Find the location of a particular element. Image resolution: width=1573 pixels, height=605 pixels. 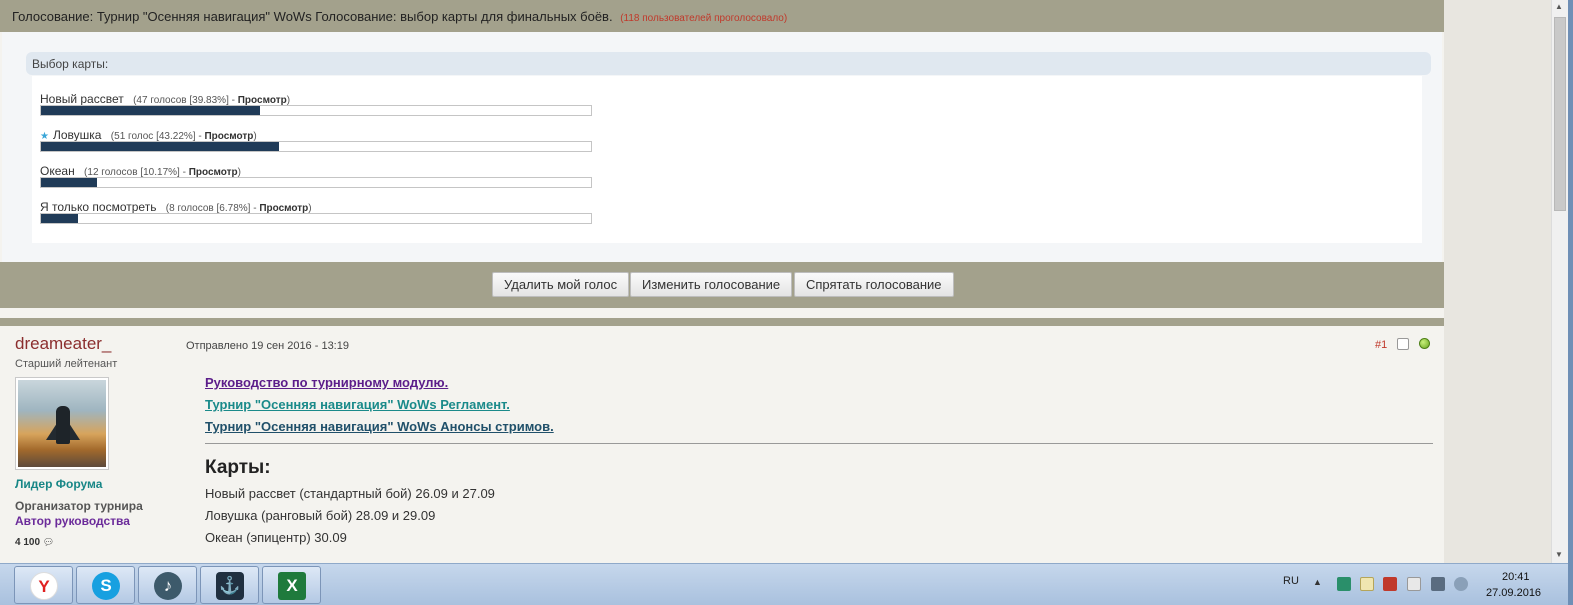

taskbar-app-wows: ⚓ is located at coordinates (229, 585).